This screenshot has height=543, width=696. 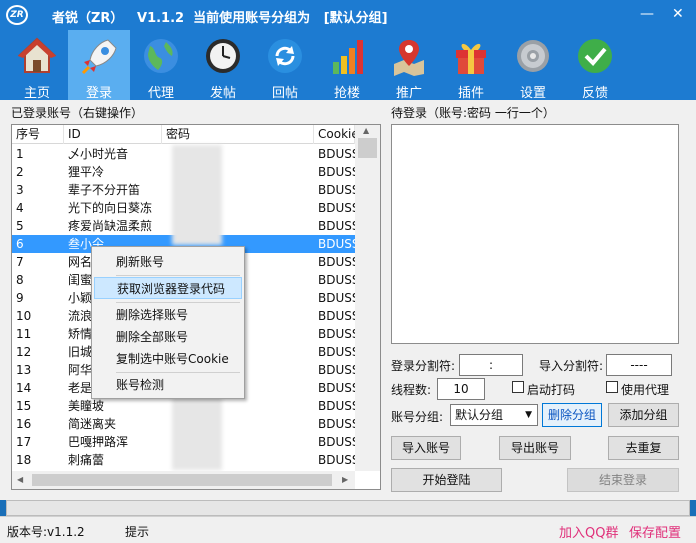 I want to click on menu-item-account-check: 账号检测, so click(x=168, y=385).